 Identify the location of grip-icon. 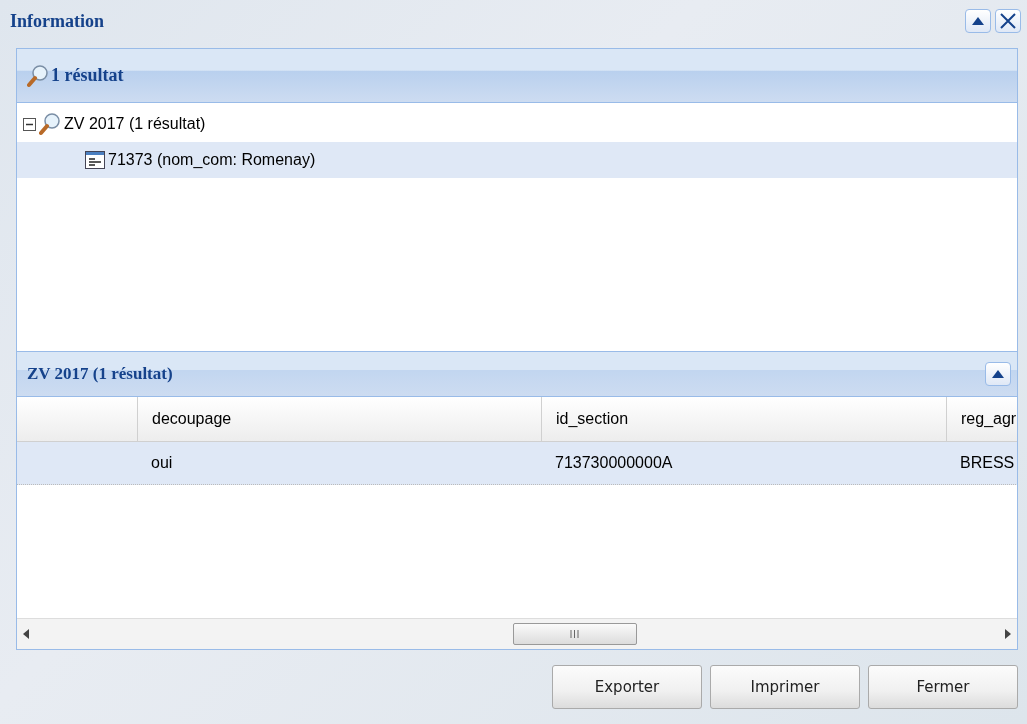
(574, 634).